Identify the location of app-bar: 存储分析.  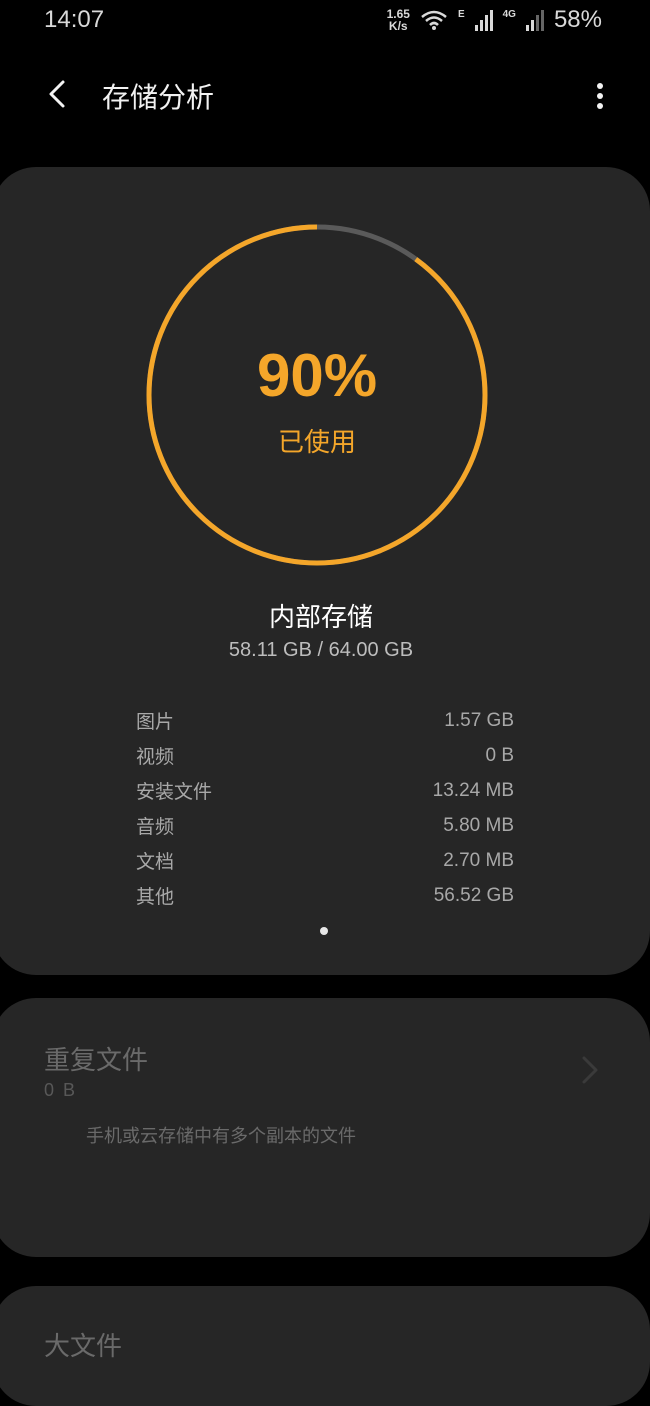
(325, 96).